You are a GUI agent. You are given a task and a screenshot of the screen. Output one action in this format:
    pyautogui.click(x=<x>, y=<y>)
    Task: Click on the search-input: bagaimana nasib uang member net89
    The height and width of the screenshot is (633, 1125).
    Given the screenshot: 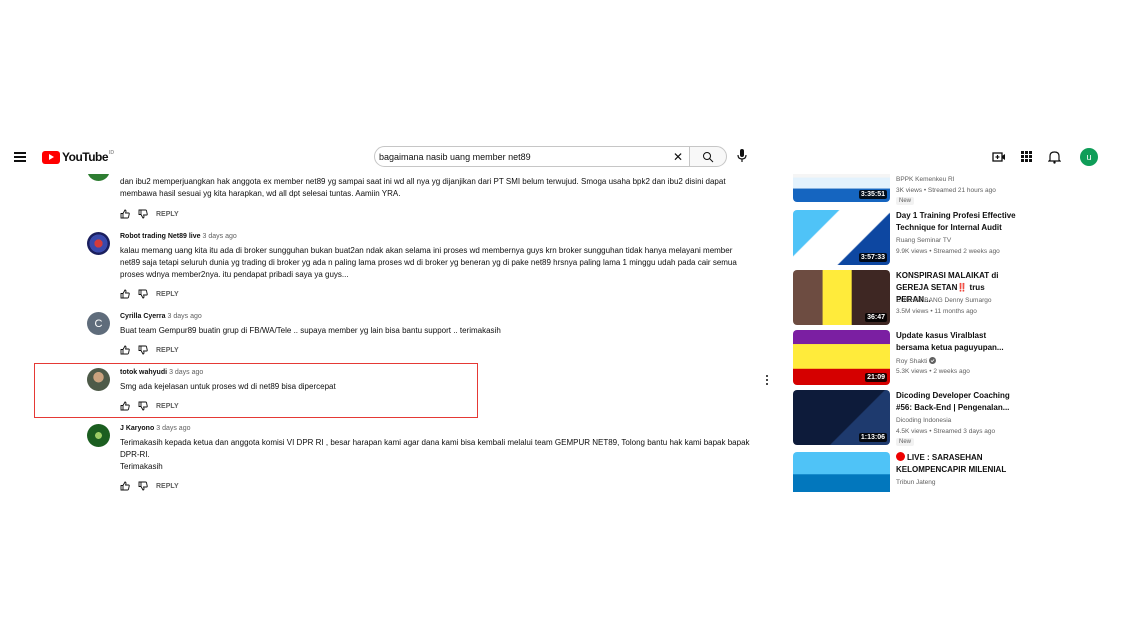 What is the action you would take?
    pyautogui.click(x=526, y=157)
    